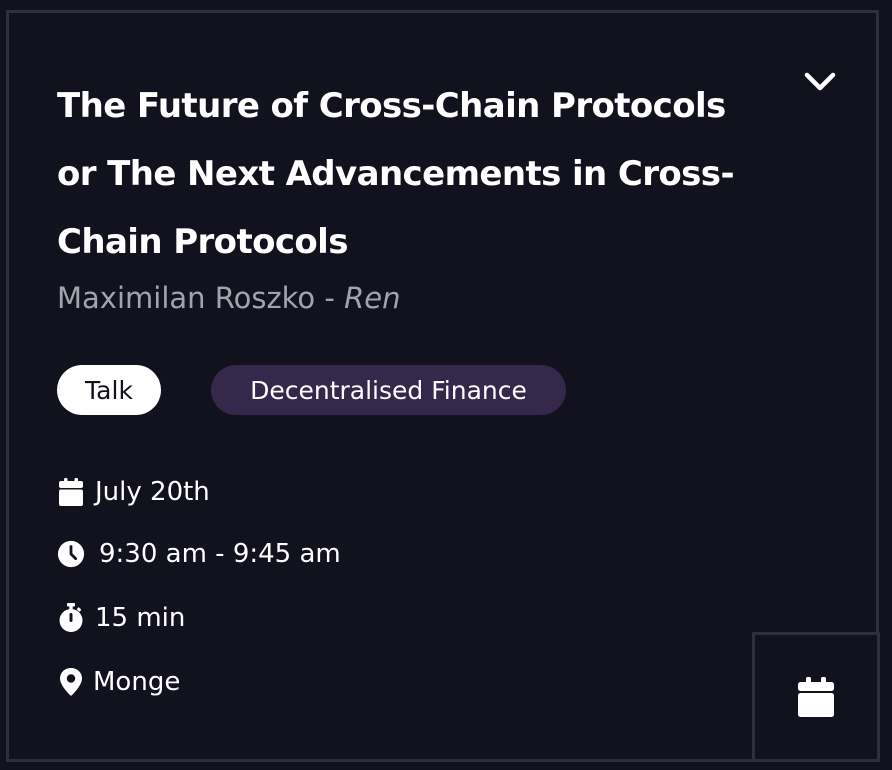 This screenshot has height=770, width=892. I want to click on location-row: Monge, so click(118, 682).